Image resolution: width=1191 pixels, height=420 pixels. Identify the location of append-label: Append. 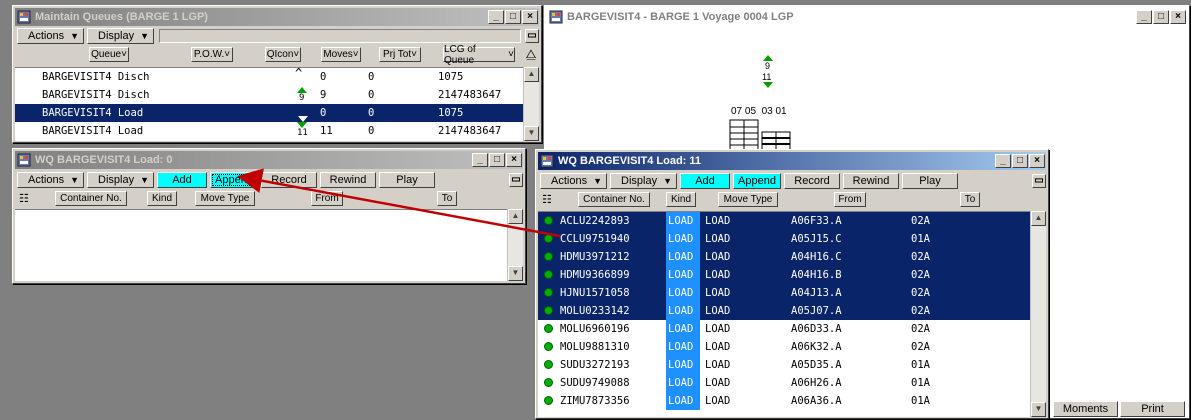
(234, 180).